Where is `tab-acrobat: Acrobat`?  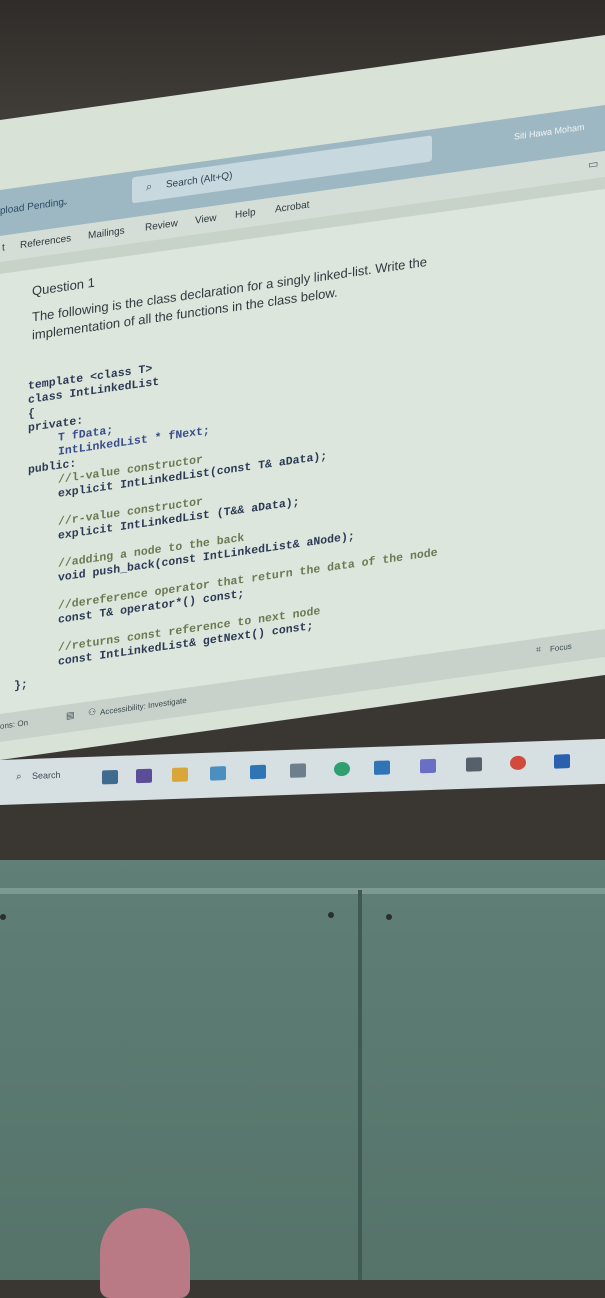 tab-acrobat: Acrobat is located at coordinates (292, 208).